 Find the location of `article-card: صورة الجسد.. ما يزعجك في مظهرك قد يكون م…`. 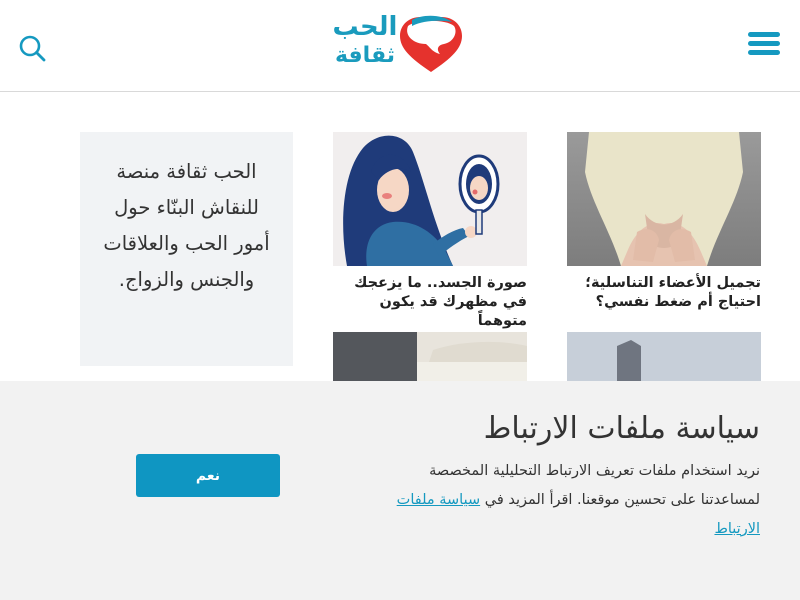

article-card: صورة الجسد.. ما يزعجك في مظهرك قد يكون م… is located at coordinates (430, 230).